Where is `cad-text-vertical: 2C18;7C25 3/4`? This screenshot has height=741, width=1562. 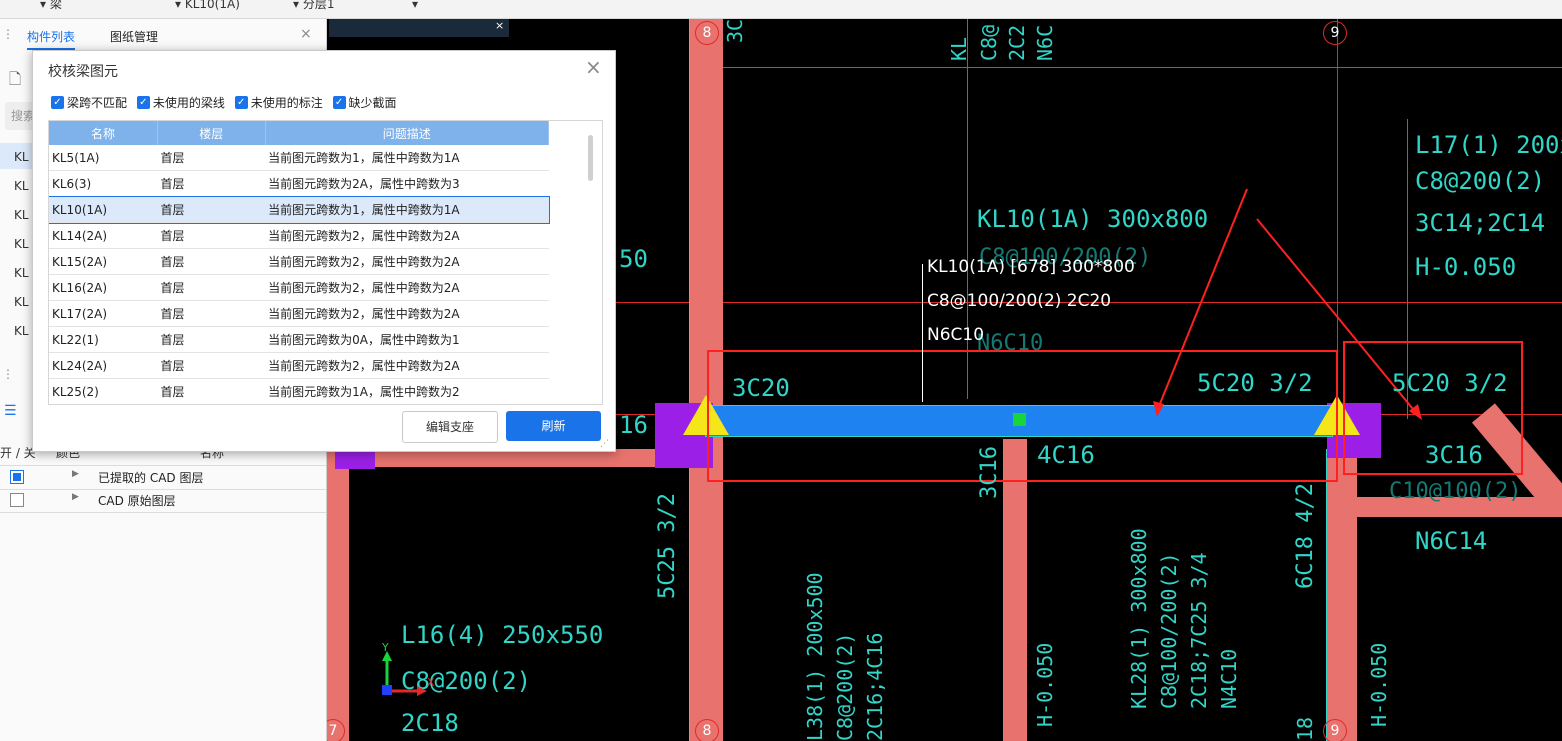
cad-text-vertical: 2C18;7C25 3/4 is located at coordinates (1199, 630).